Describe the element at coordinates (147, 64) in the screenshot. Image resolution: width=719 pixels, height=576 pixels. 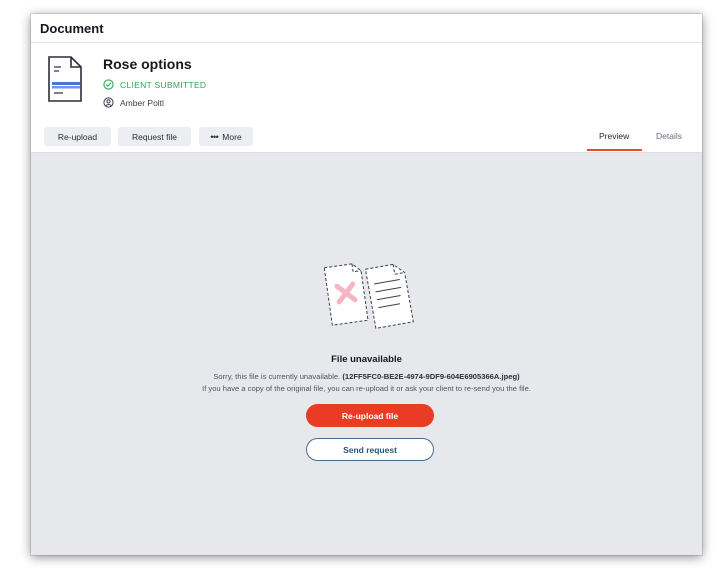
I see `document-name: Rose options` at that location.